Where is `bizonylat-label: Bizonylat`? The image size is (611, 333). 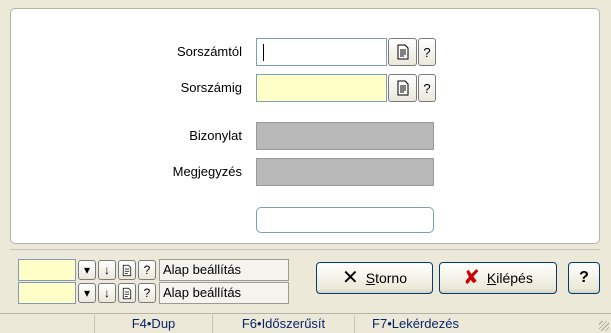
bizonylat-label: Bizonylat is located at coordinates (215, 135).